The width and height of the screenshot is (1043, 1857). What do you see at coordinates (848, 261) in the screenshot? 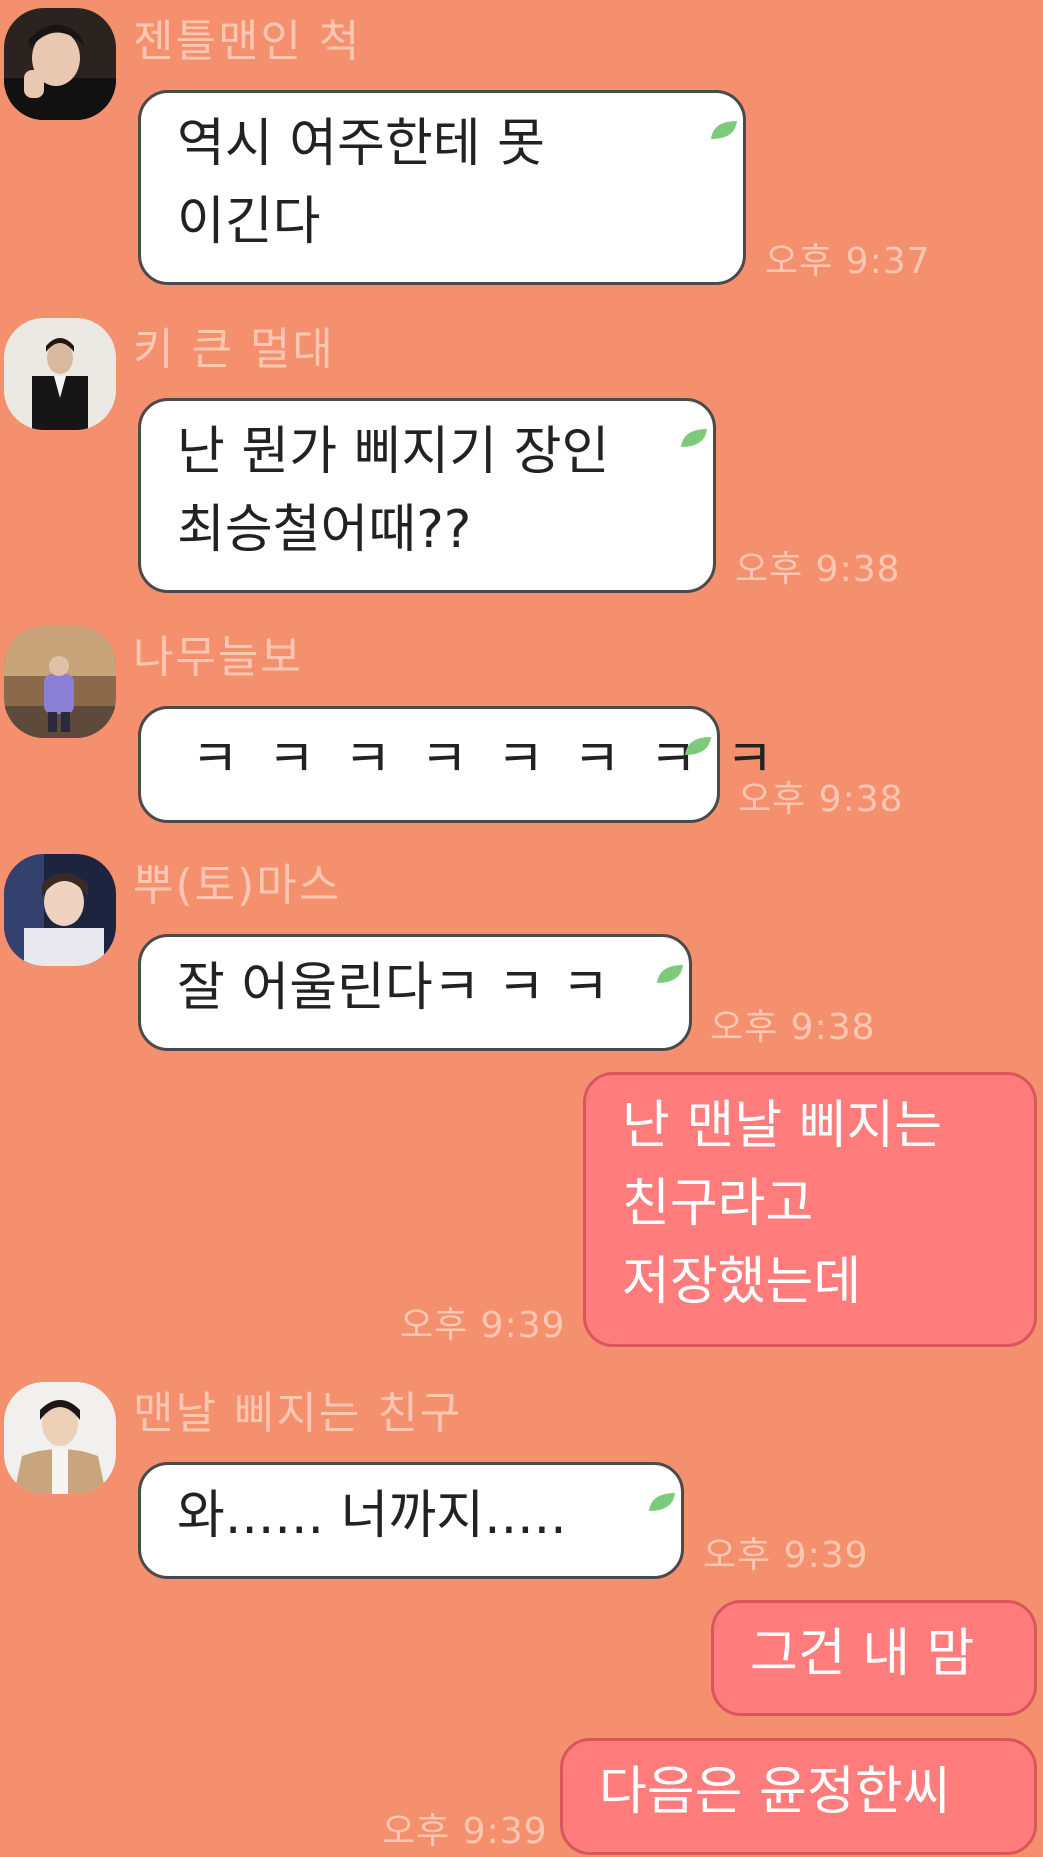
I see `message-timestamp: 오후 9:37` at bounding box center [848, 261].